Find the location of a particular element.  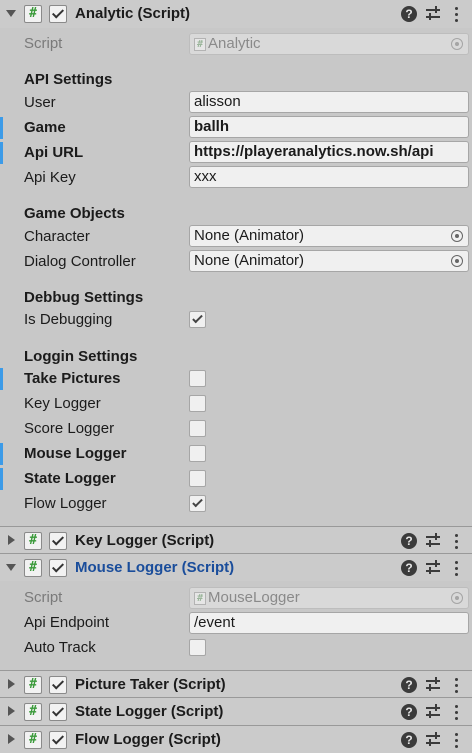

dialog-controller-value: None (Animator) is located at coordinates (249, 260).